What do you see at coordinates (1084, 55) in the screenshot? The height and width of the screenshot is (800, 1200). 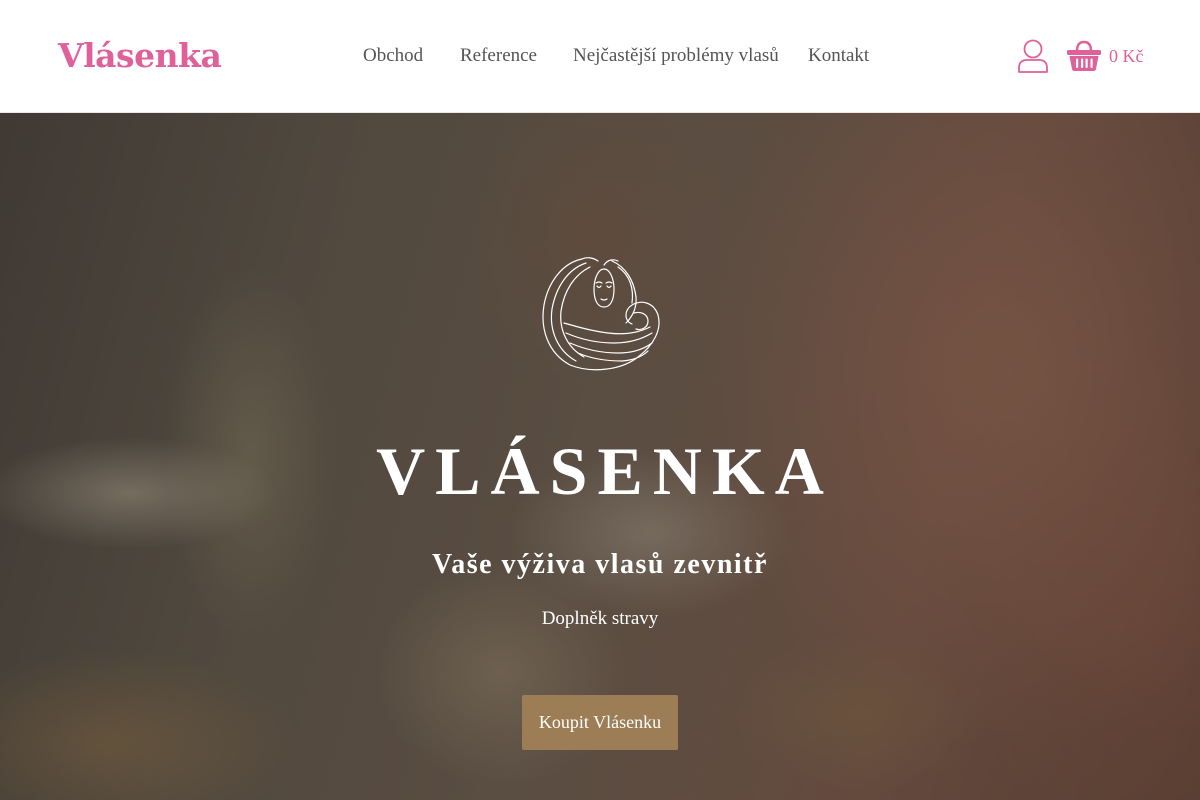 I see `shopping-basket-icon` at bounding box center [1084, 55].